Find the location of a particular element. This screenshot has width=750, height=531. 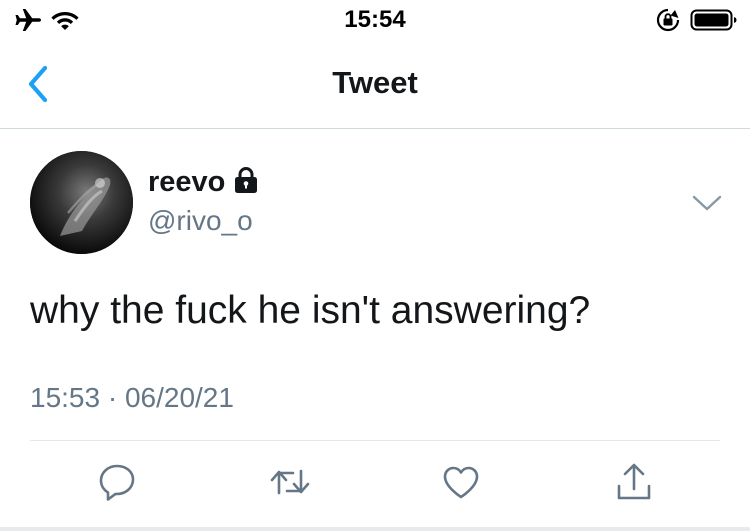

share-button is located at coordinates (634, 484).